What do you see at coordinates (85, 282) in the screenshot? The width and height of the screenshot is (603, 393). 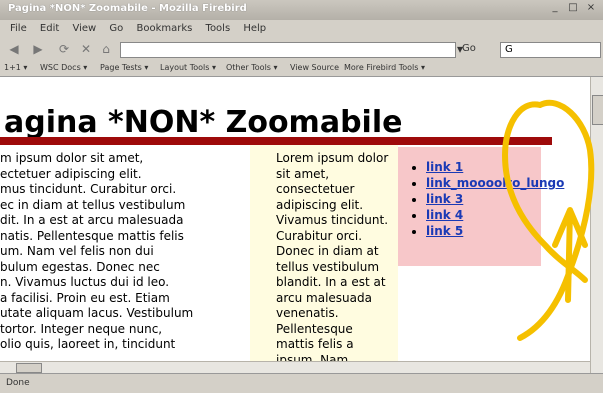 I see `paragraph-line: n. Vivamus luctus dui id leo.` at bounding box center [85, 282].